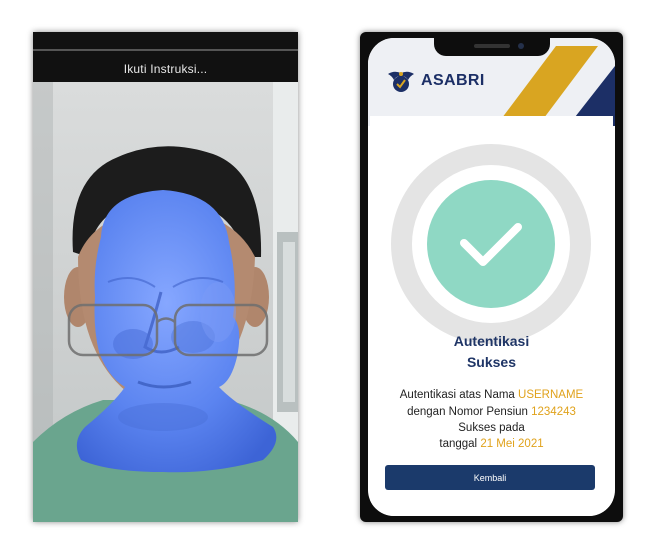 This screenshot has height=549, width=653. Describe the element at coordinates (490, 477) in the screenshot. I see `back-button: Kembali` at that location.